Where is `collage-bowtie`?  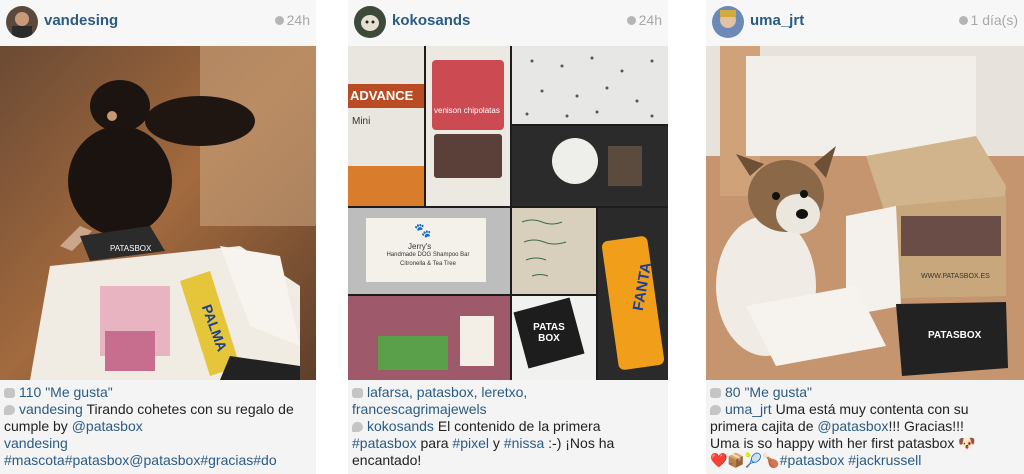 collage-bowtie is located at coordinates (429, 338).